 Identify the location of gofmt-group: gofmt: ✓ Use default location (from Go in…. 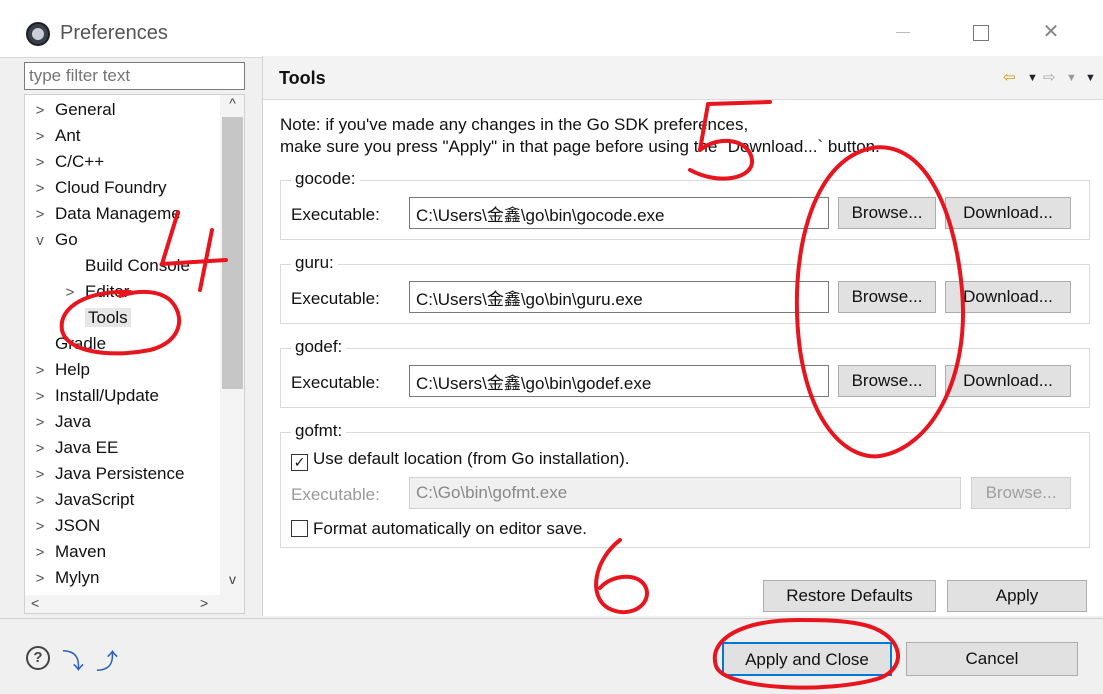
(685, 484).